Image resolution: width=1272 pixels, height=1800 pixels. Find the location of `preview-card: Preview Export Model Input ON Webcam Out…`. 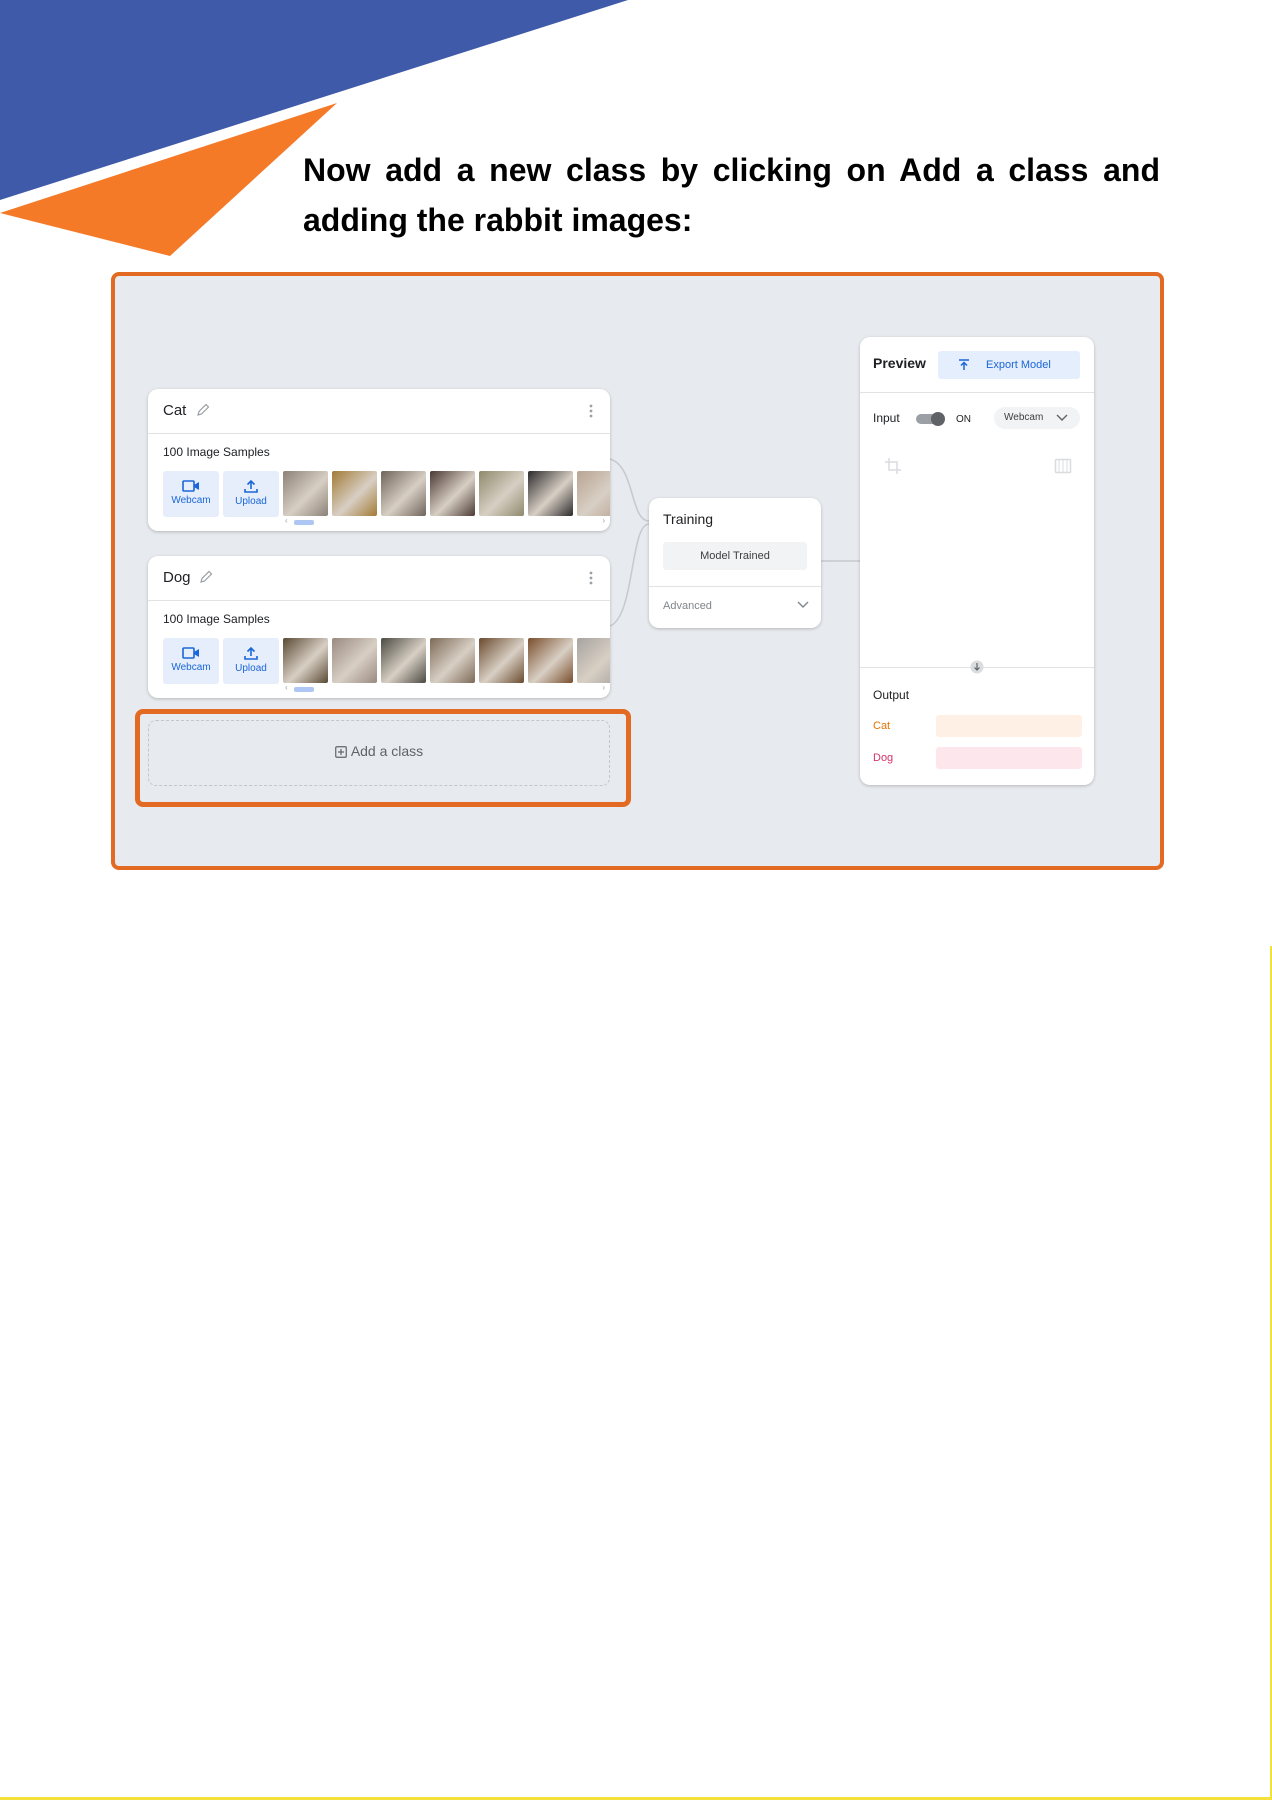

preview-card: Preview Export Model Input ON Webcam Out… is located at coordinates (977, 561).